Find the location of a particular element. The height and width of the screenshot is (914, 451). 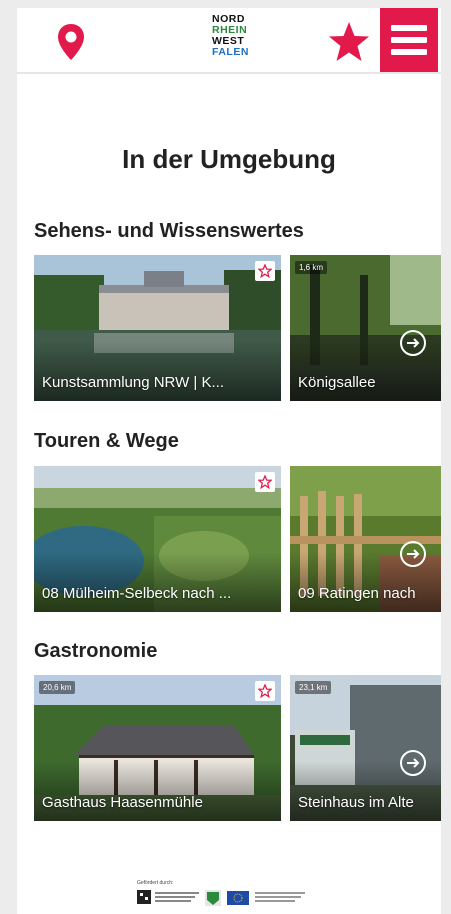

funding-footer: Gefördert durch: is located at coordinates (237, 895).